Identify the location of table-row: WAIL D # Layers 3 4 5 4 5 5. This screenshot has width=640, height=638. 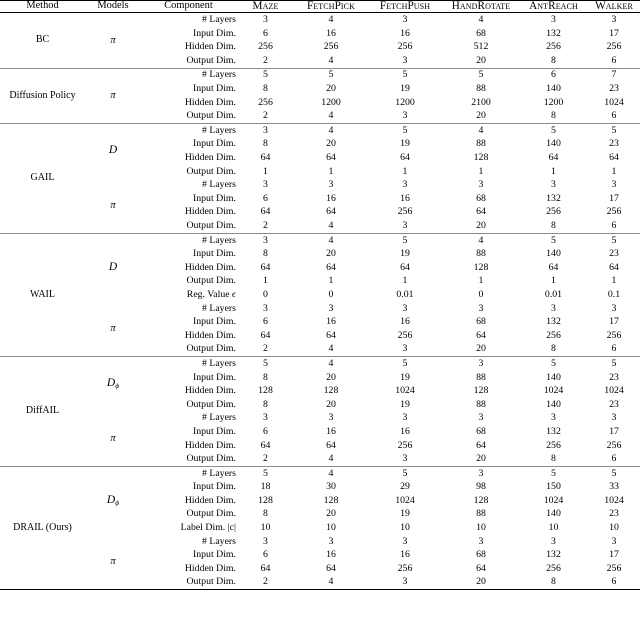
(320, 266).